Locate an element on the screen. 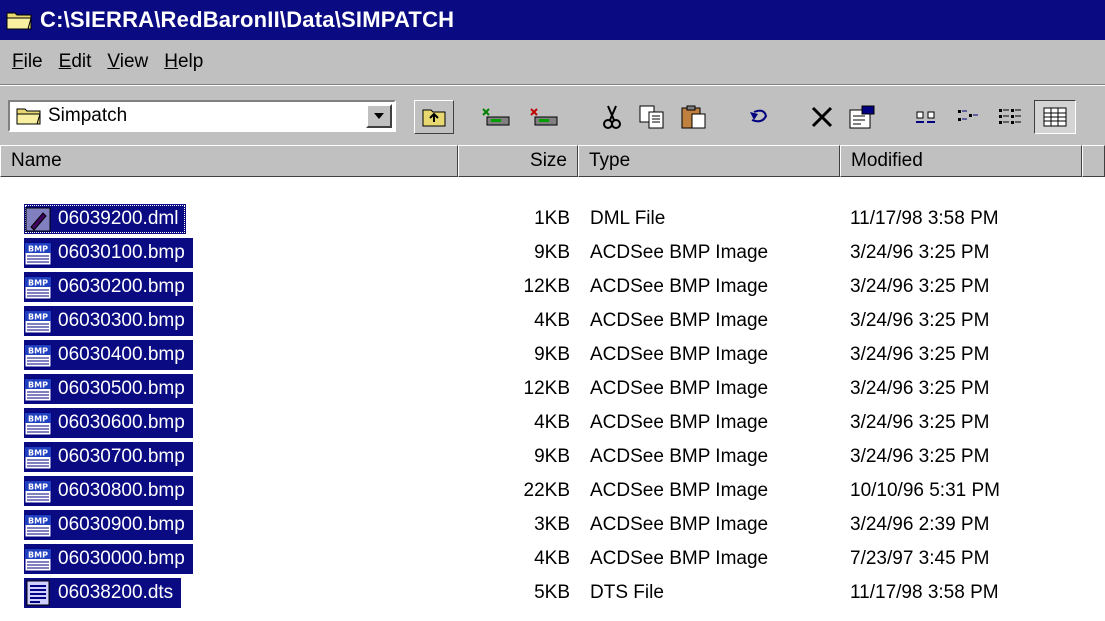 This screenshot has width=1105, height=621. file-name-cell: BMP 06030300.bmp is located at coordinates (108, 321).